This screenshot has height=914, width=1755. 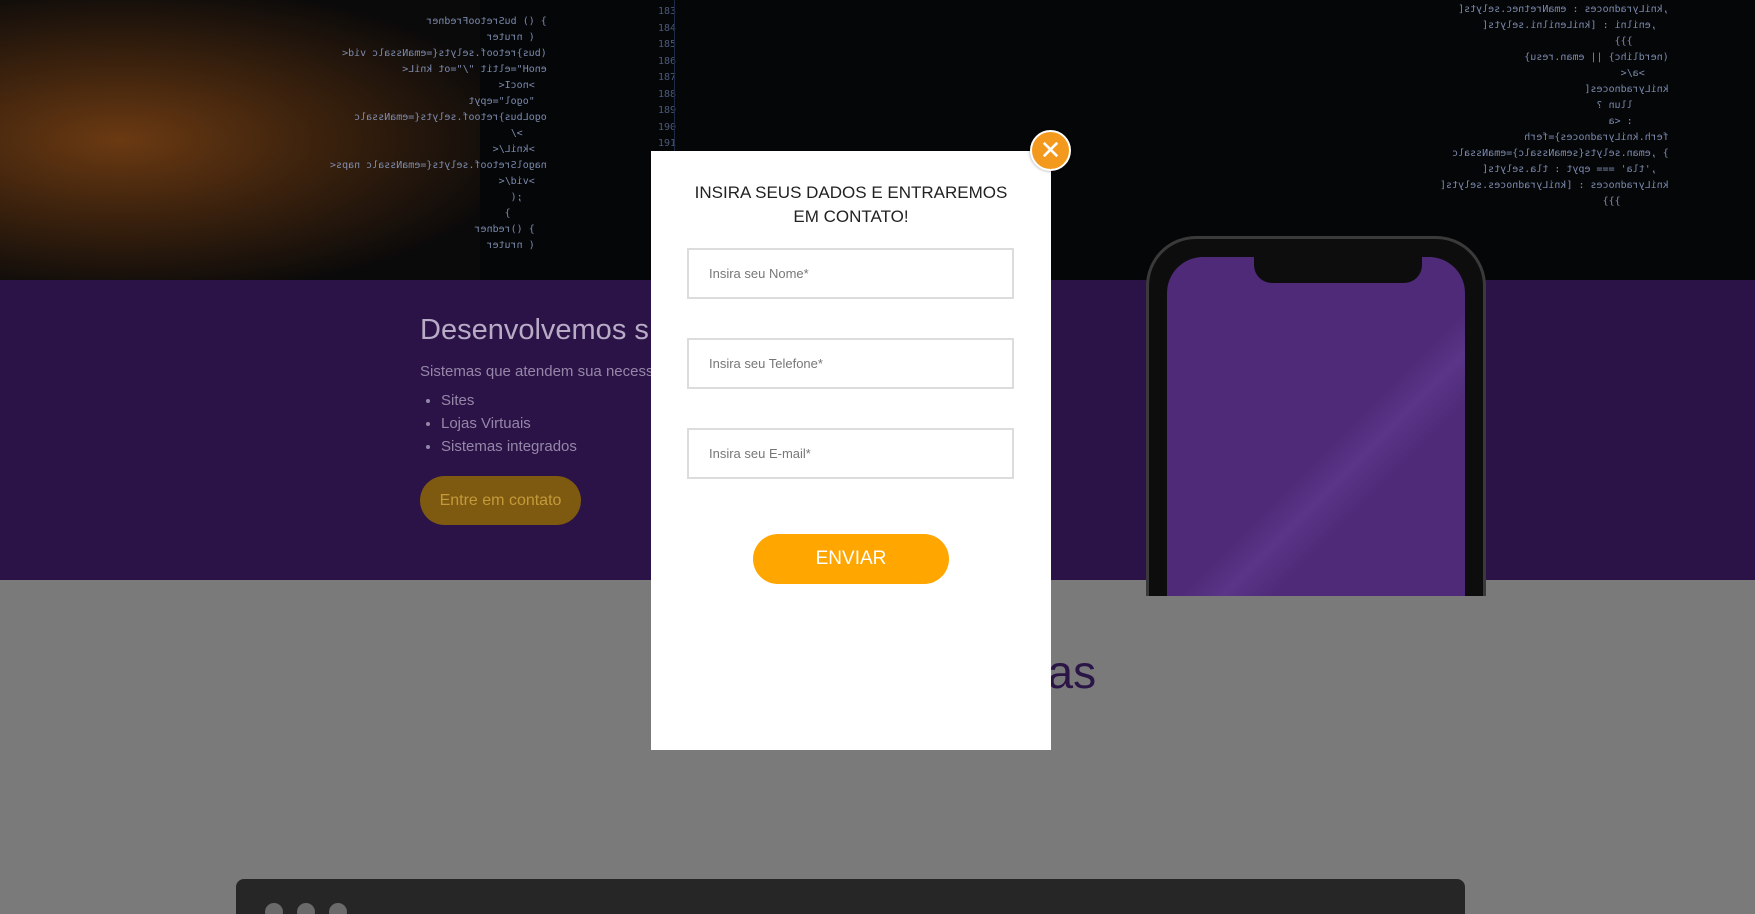 What do you see at coordinates (851, 559) in the screenshot?
I see `submit-button: ENVIAR` at bounding box center [851, 559].